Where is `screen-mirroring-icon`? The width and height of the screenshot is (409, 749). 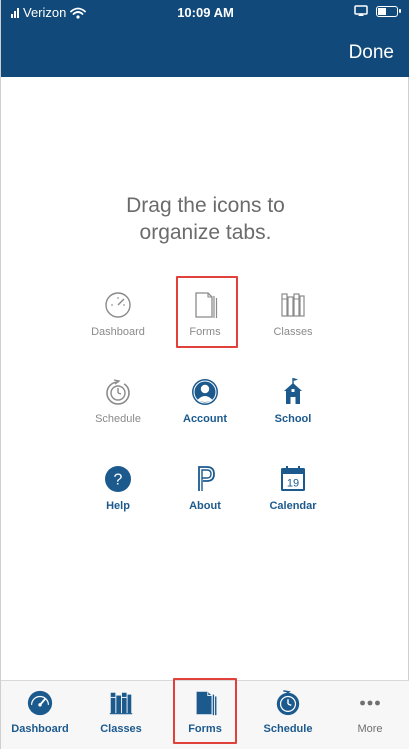
screen-mirroring-icon is located at coordinates (361, 10).